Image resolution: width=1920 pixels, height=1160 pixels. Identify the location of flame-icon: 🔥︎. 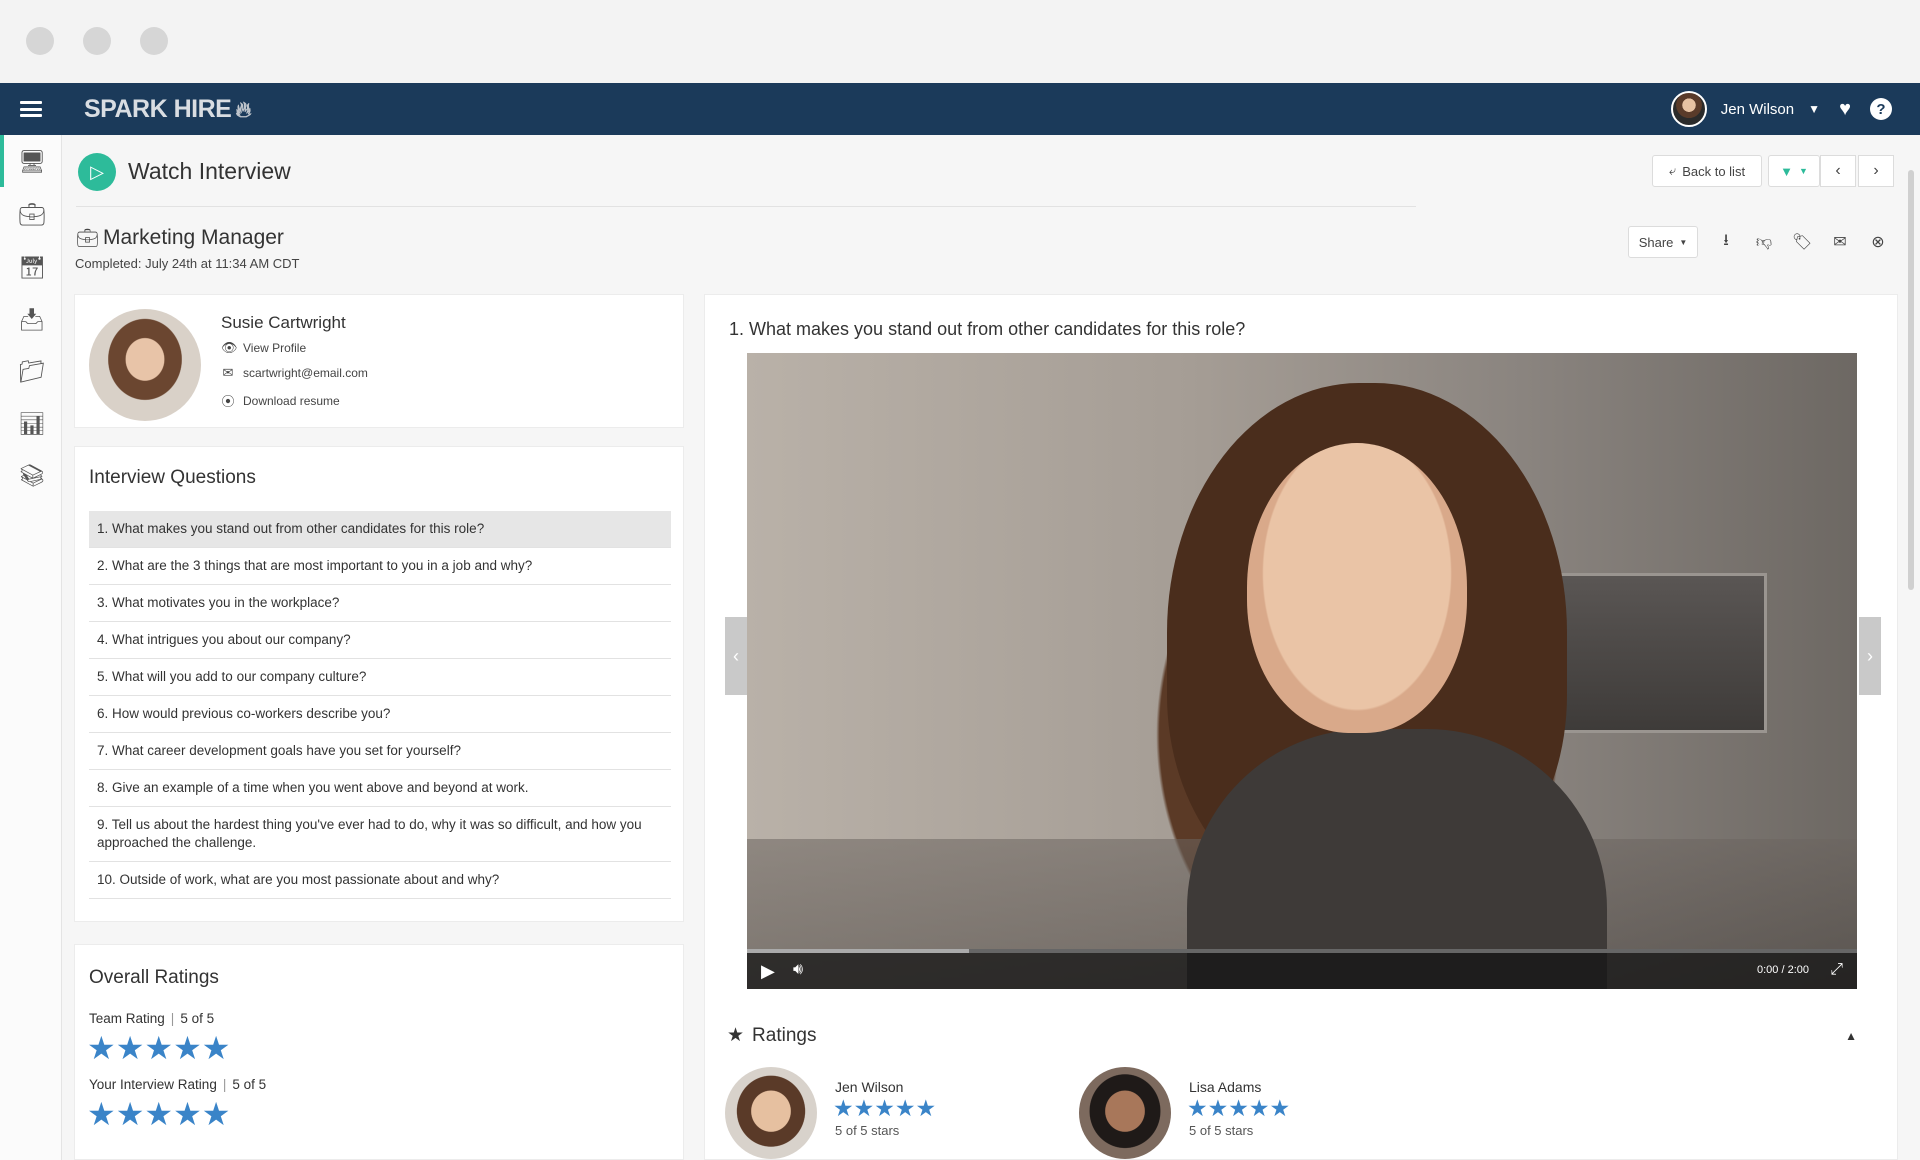
(243, 109).